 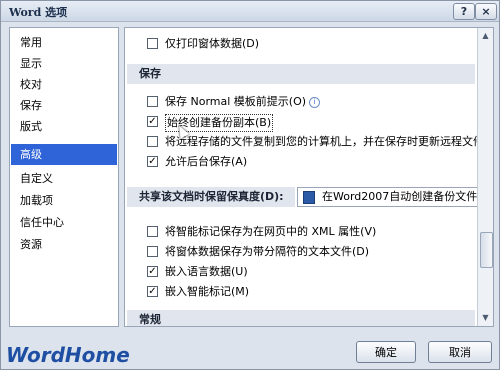 What do you see at coordinates (485, 35) in the screenshot?
I see `scroll-up-icon: ▲` at bounding box center [485, 35].